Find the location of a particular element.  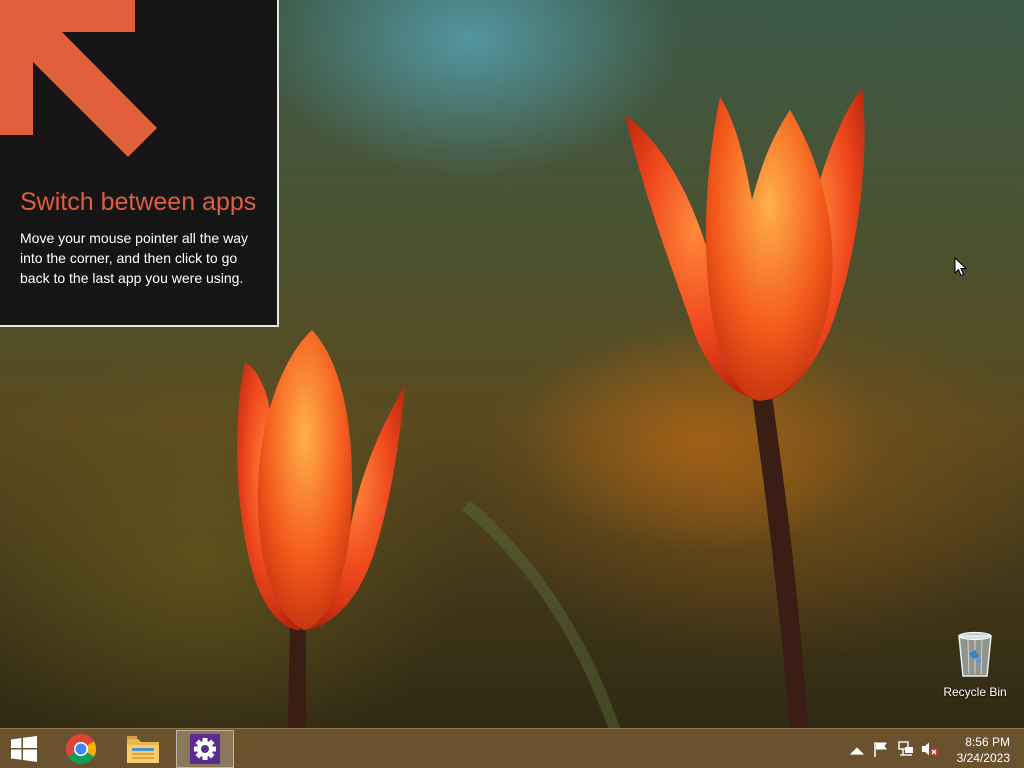

gear-icon is located at coordinates (205, 749).